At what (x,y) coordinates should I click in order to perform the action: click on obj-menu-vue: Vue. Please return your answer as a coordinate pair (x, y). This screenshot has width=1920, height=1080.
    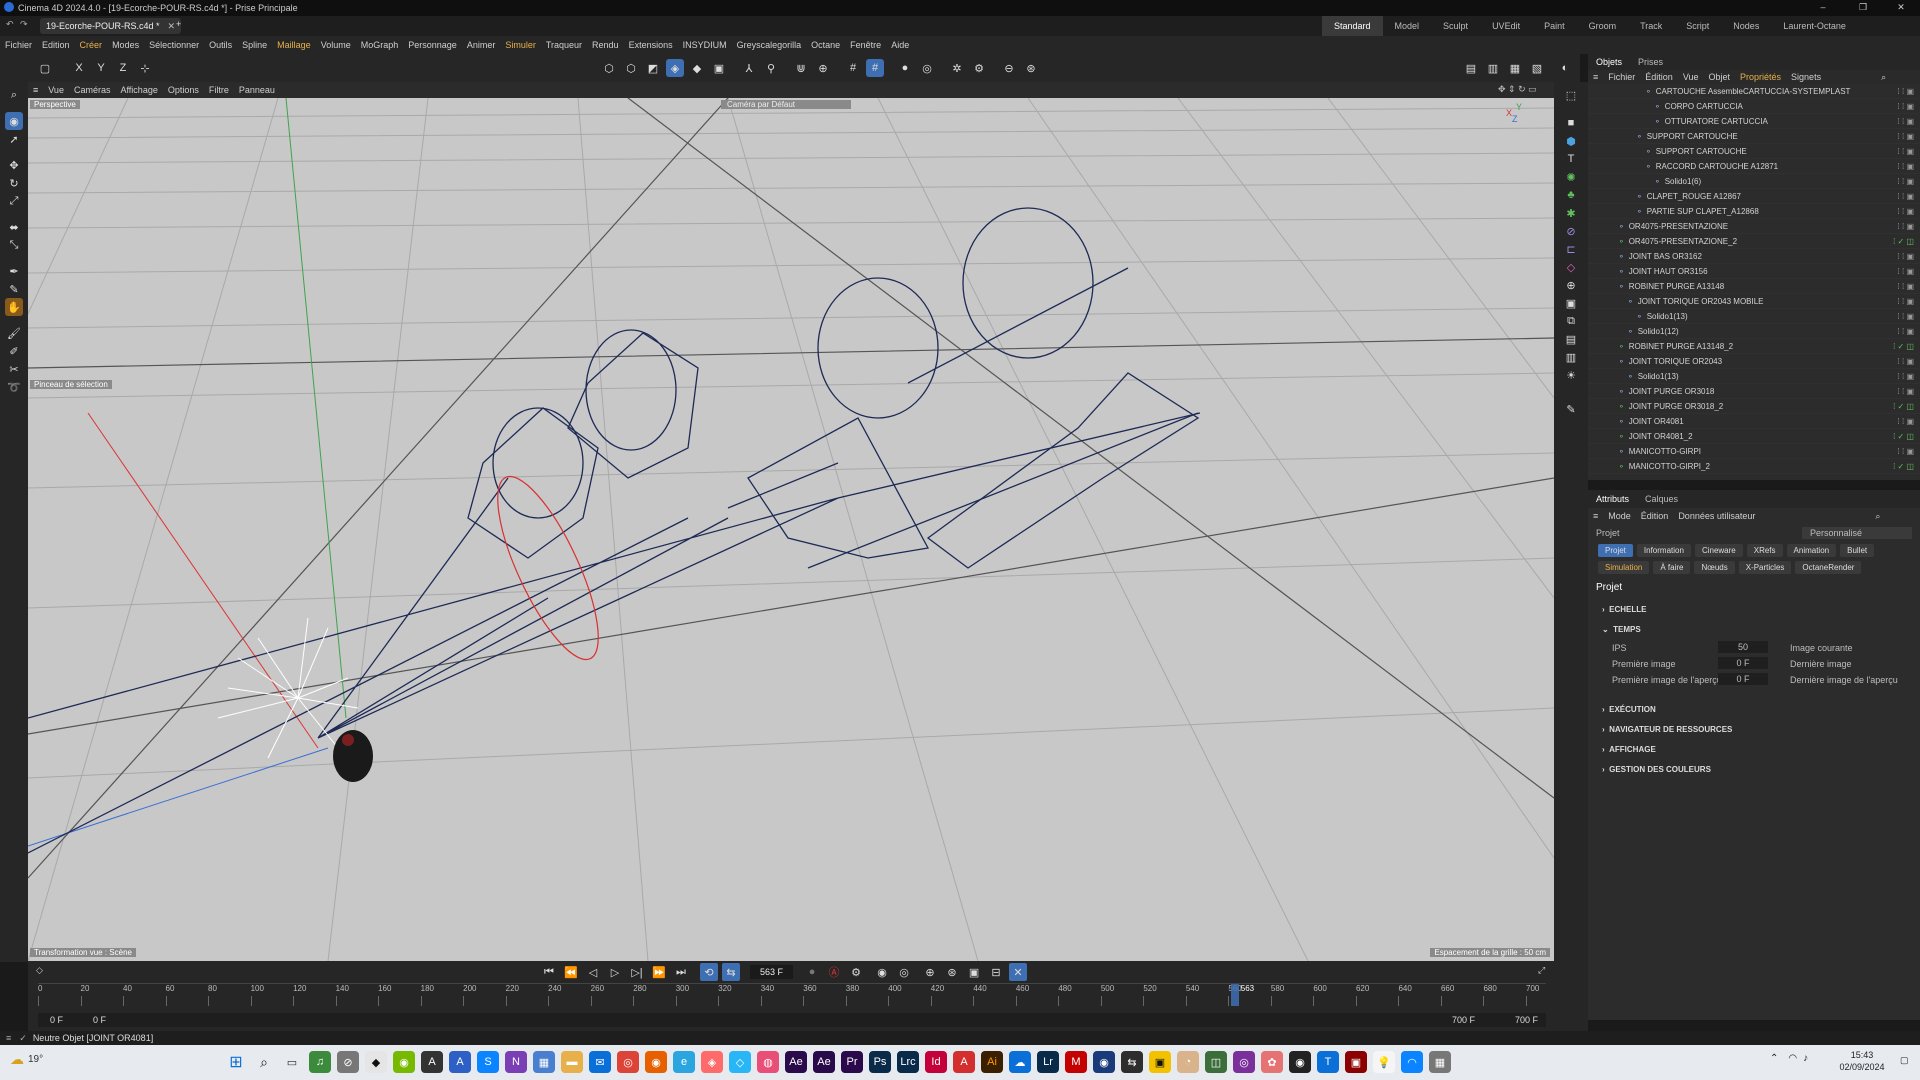
    Looking at the image, I should click on (1691, 77).